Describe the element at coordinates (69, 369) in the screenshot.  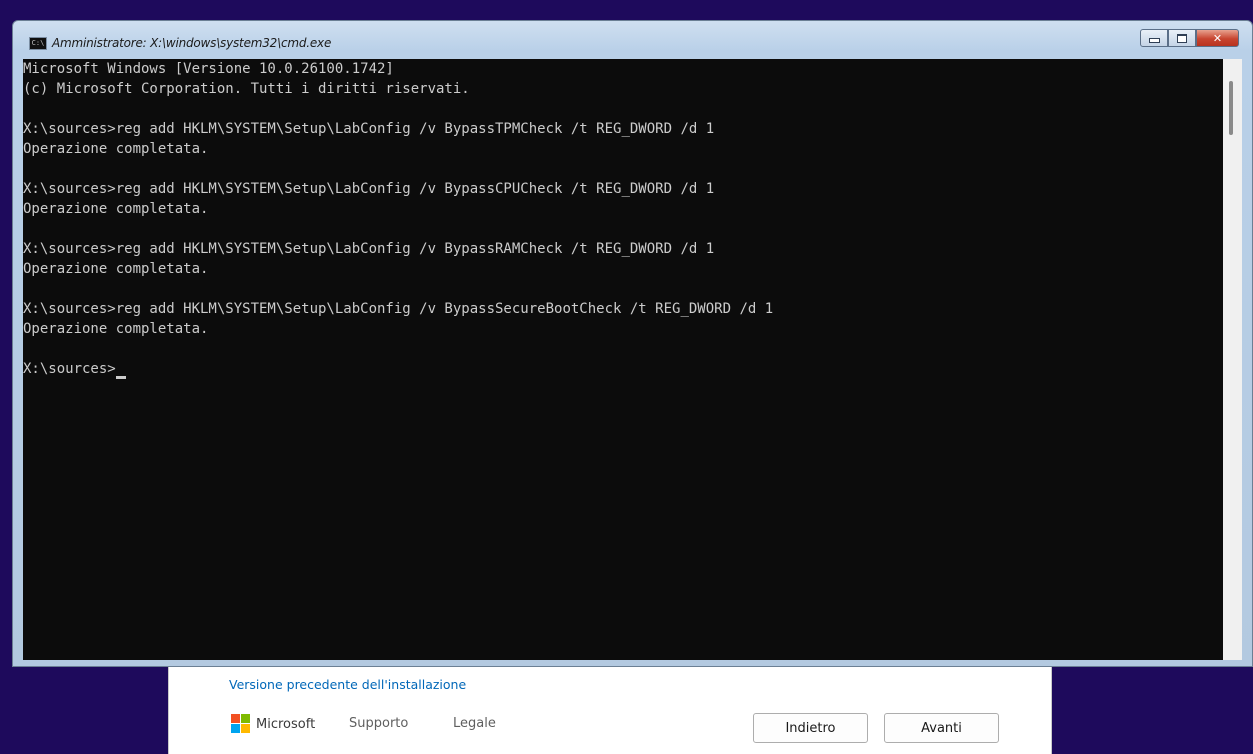
I see `prompt-text: X:\sources>` at that location.